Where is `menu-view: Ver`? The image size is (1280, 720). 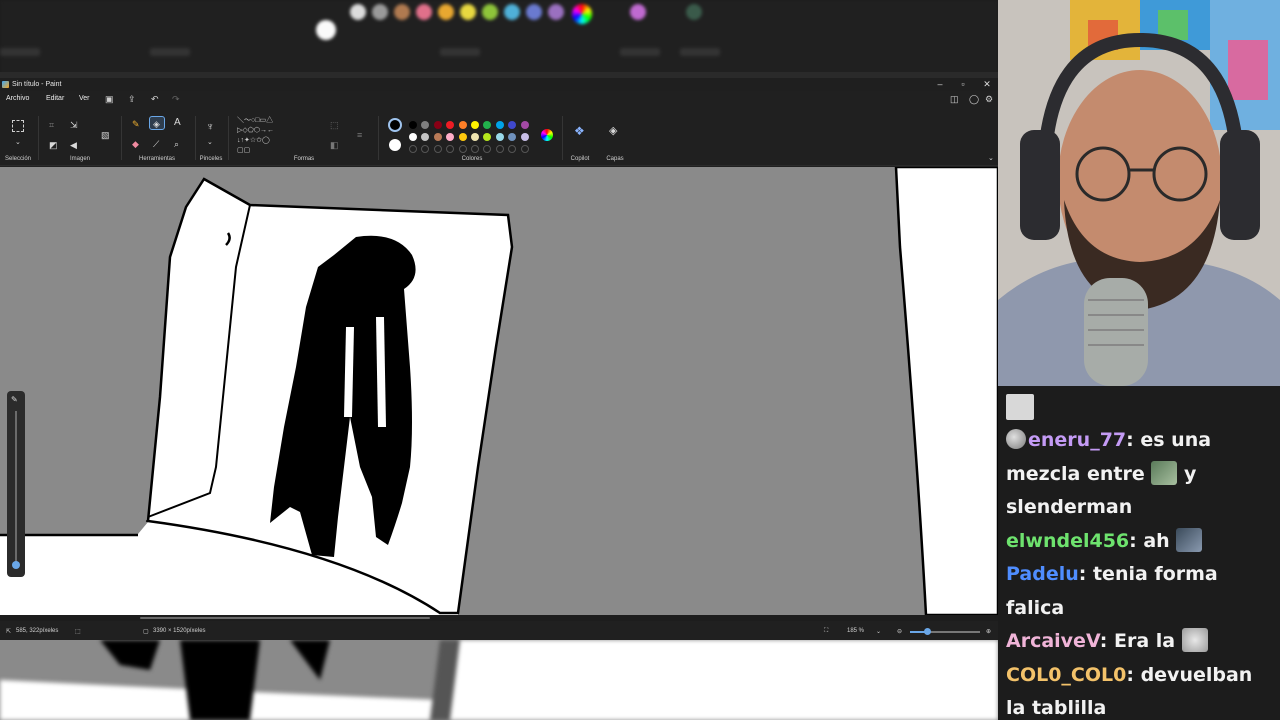 menu-view: Ver is located at coordinates (84, 98).